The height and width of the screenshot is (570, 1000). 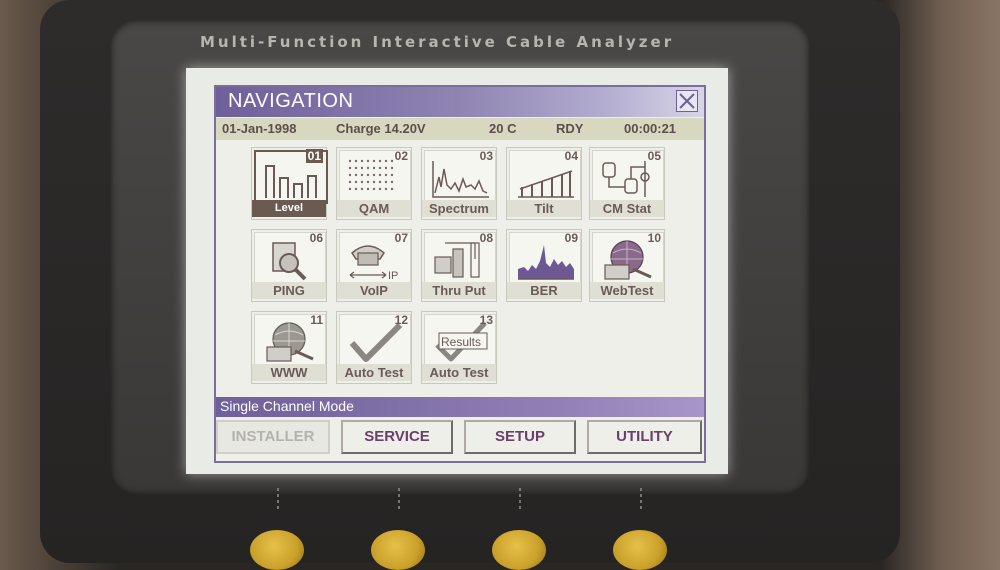 I want to click on tile-ping: 06 PING, so click(x=289, y=265).